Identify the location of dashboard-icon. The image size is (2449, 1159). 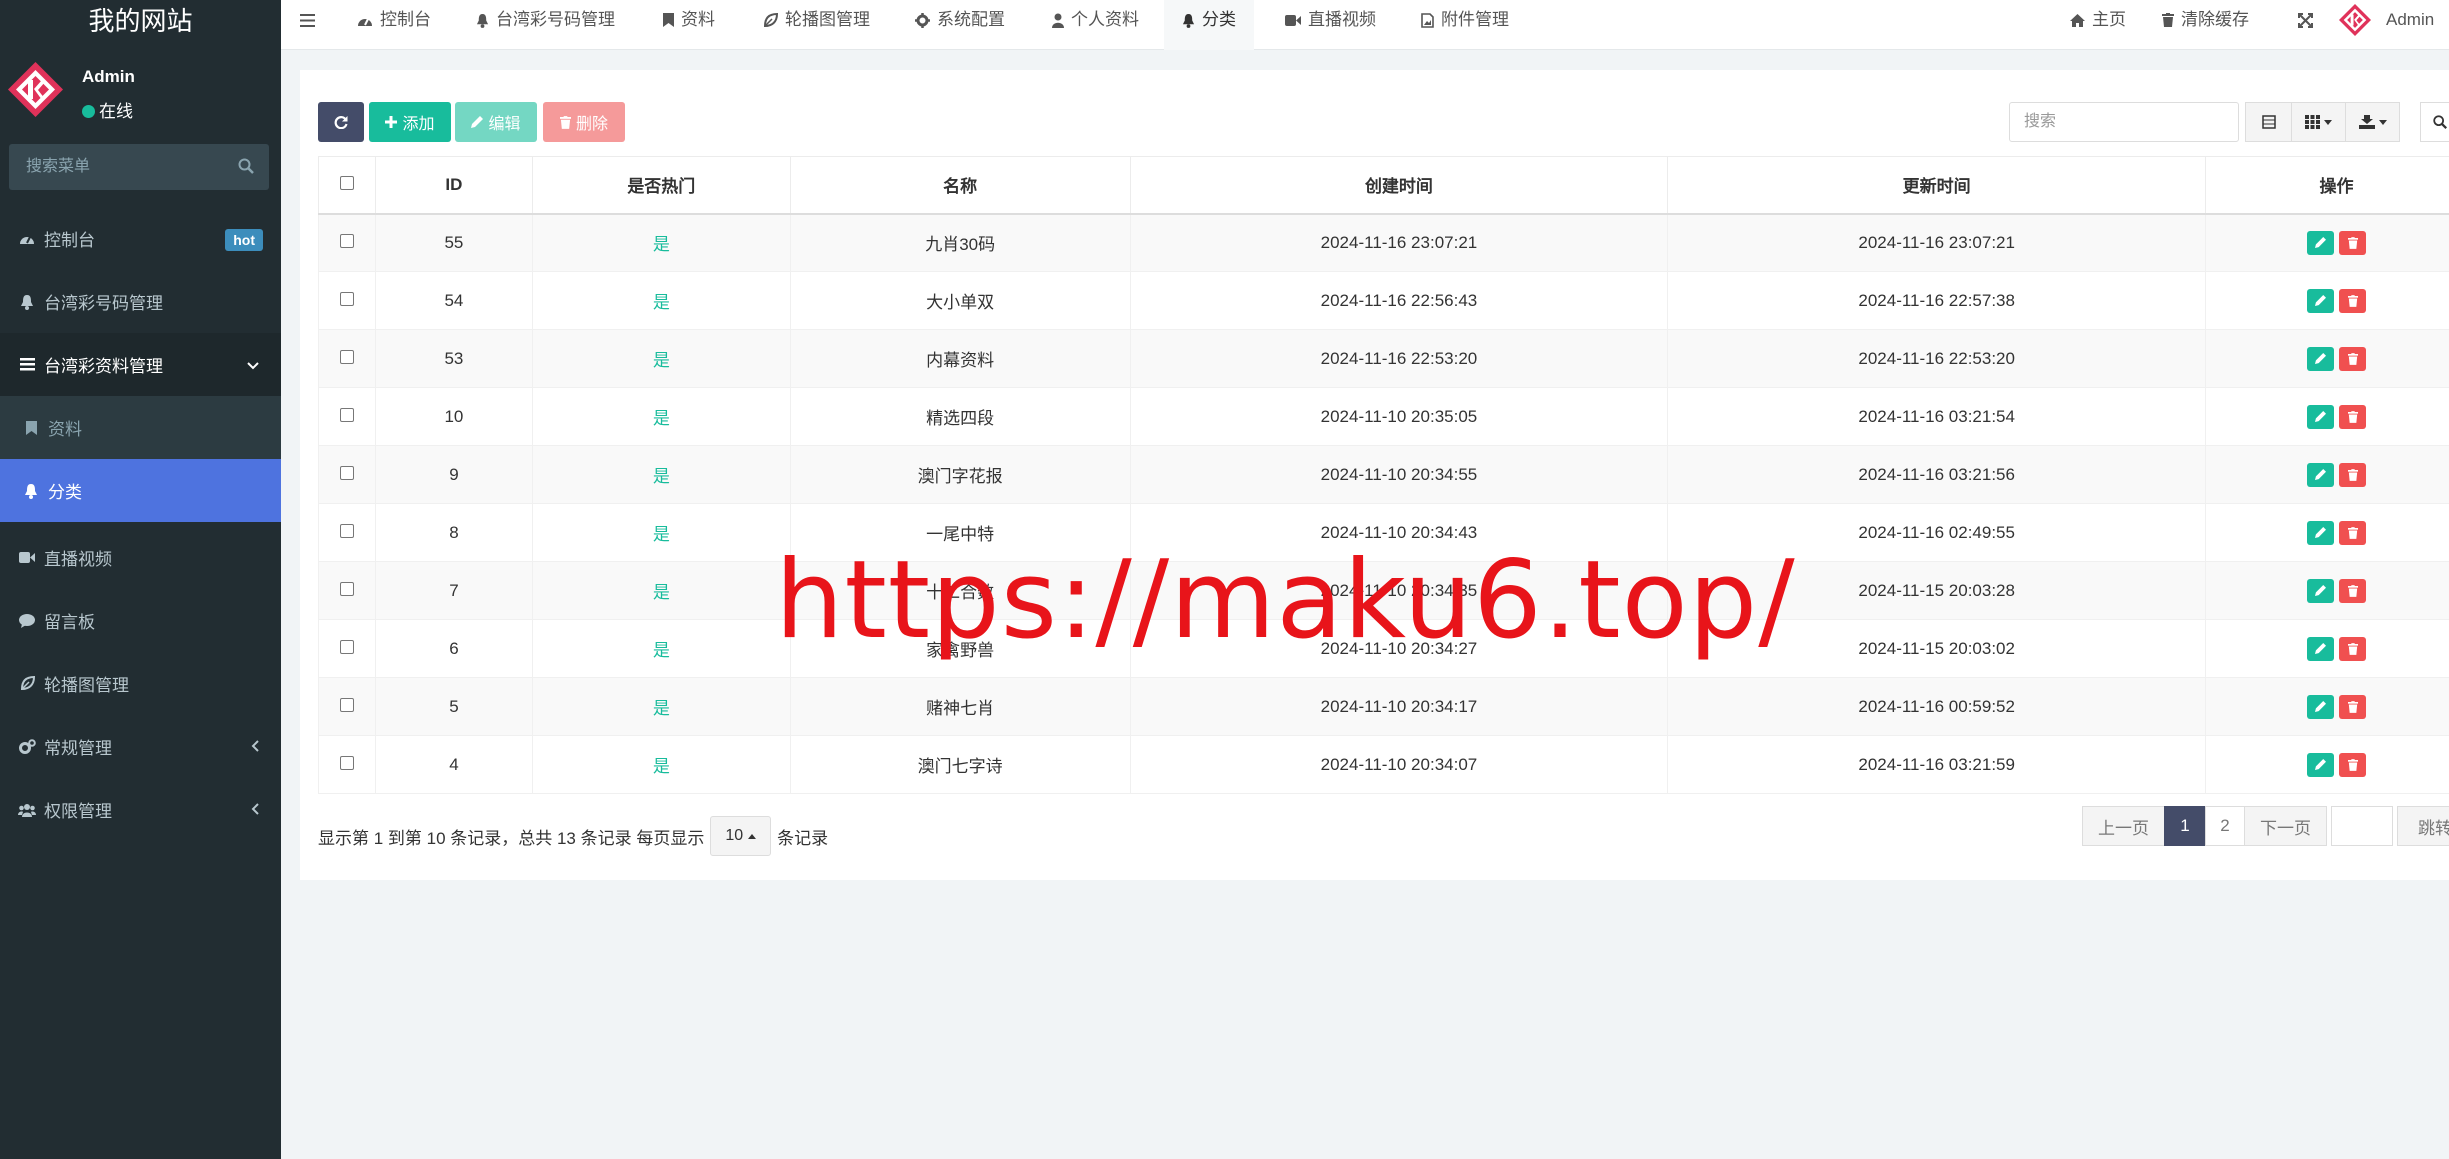
(365, 22).